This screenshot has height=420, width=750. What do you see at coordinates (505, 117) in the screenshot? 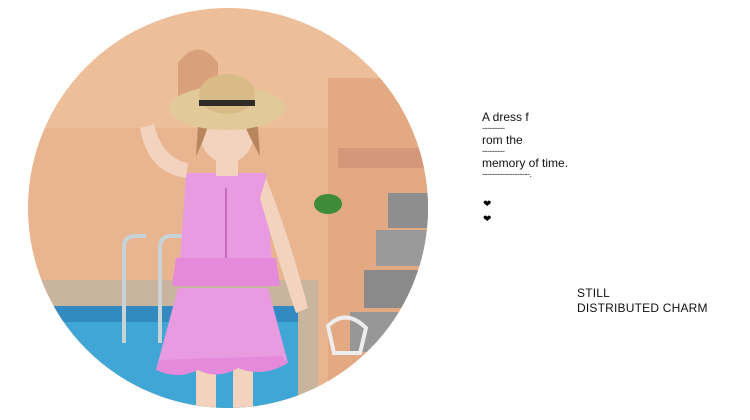
I see `story-line-1: A dress f` at bounding box center [505, 117].